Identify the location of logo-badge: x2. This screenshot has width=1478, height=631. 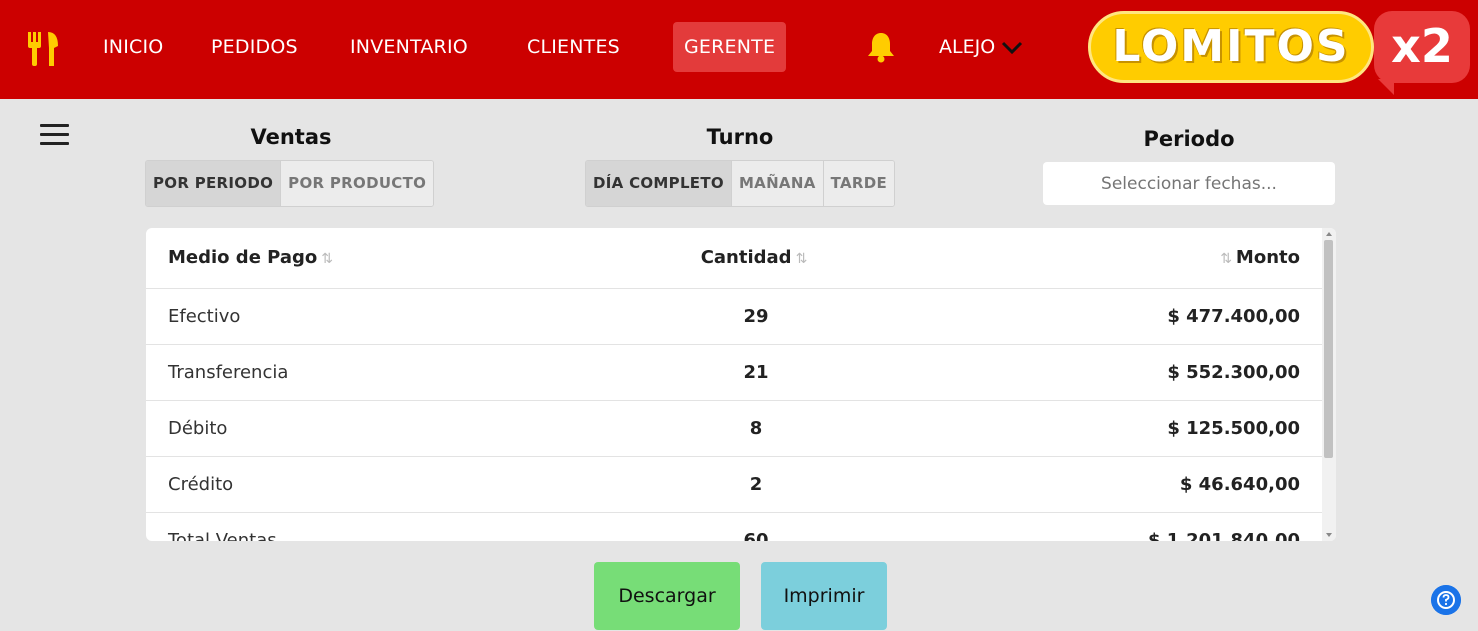
(1422, 53).